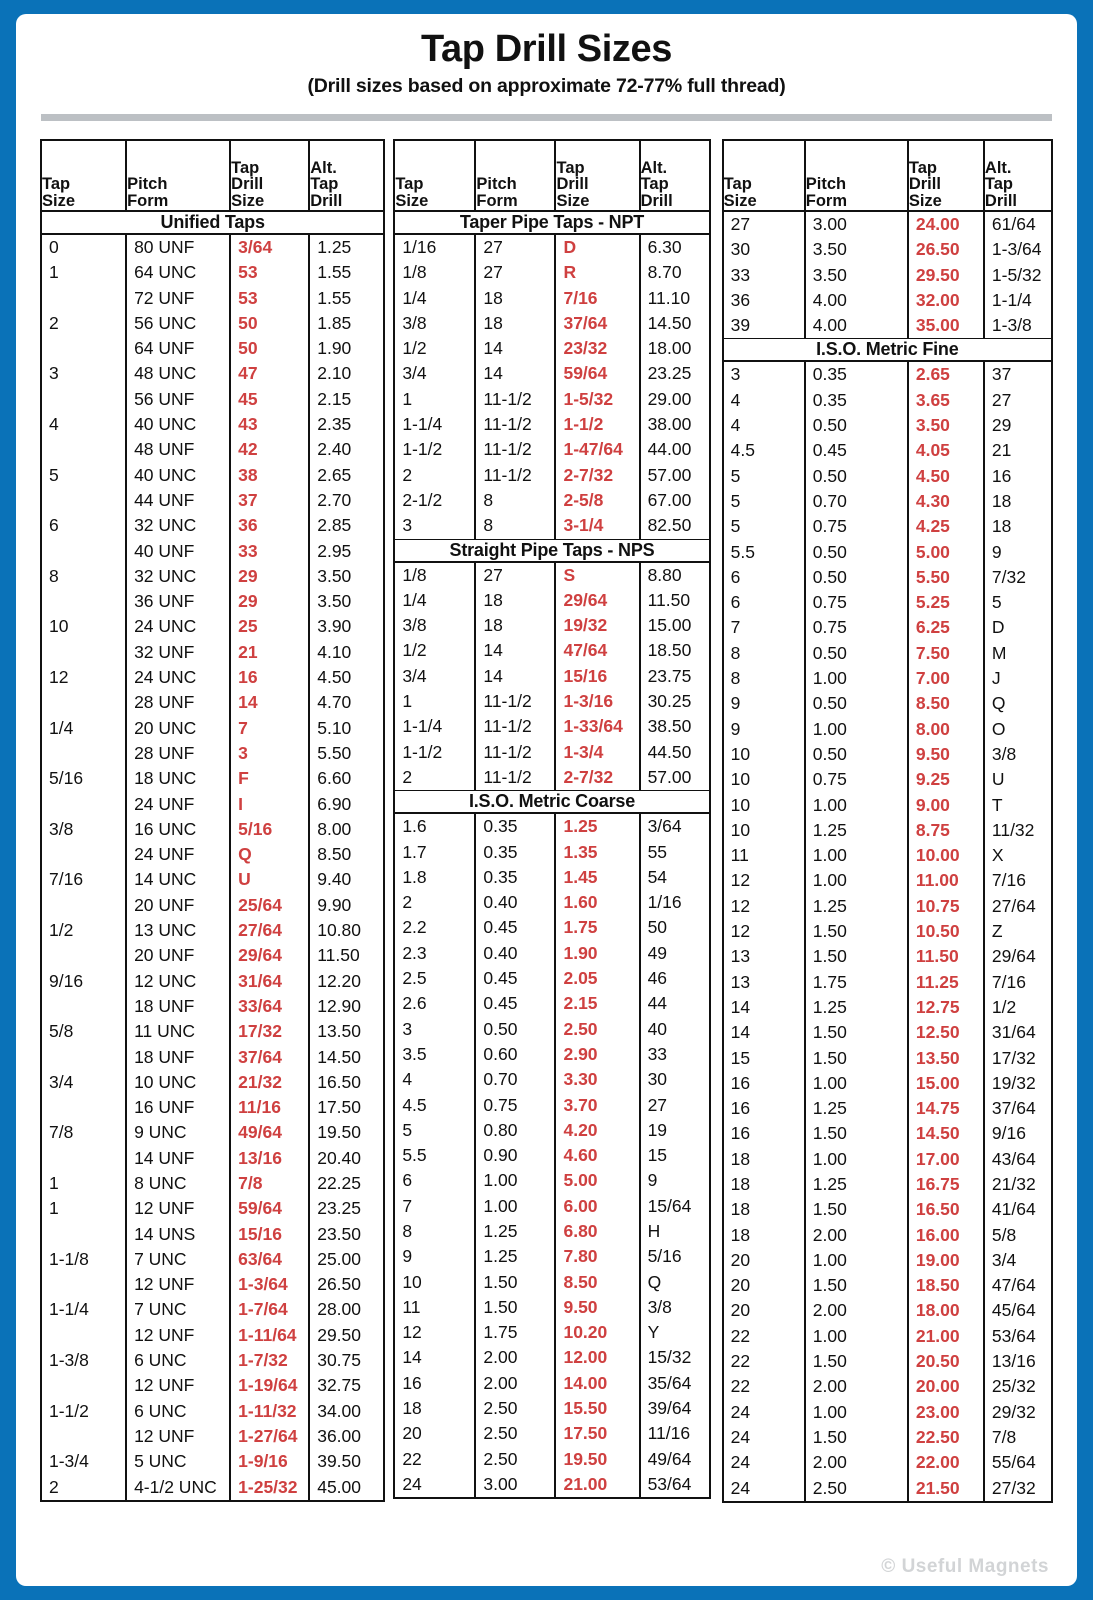 The height and width of the screenshot is (1600, 1093). Describe the element at coordinates (856, 400) in the screenshot. I see `cell-pitch-form: 0.35` at that location.